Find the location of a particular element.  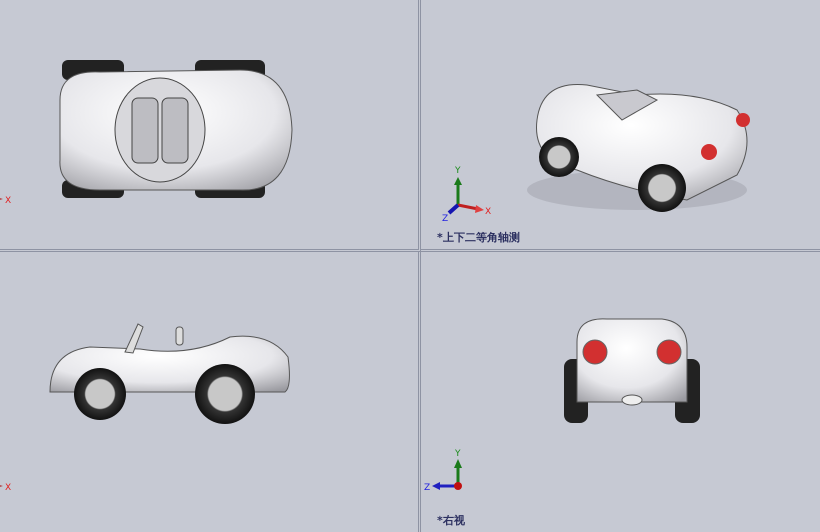

view-name-label: *右视 is located at coordinates (451, 520).